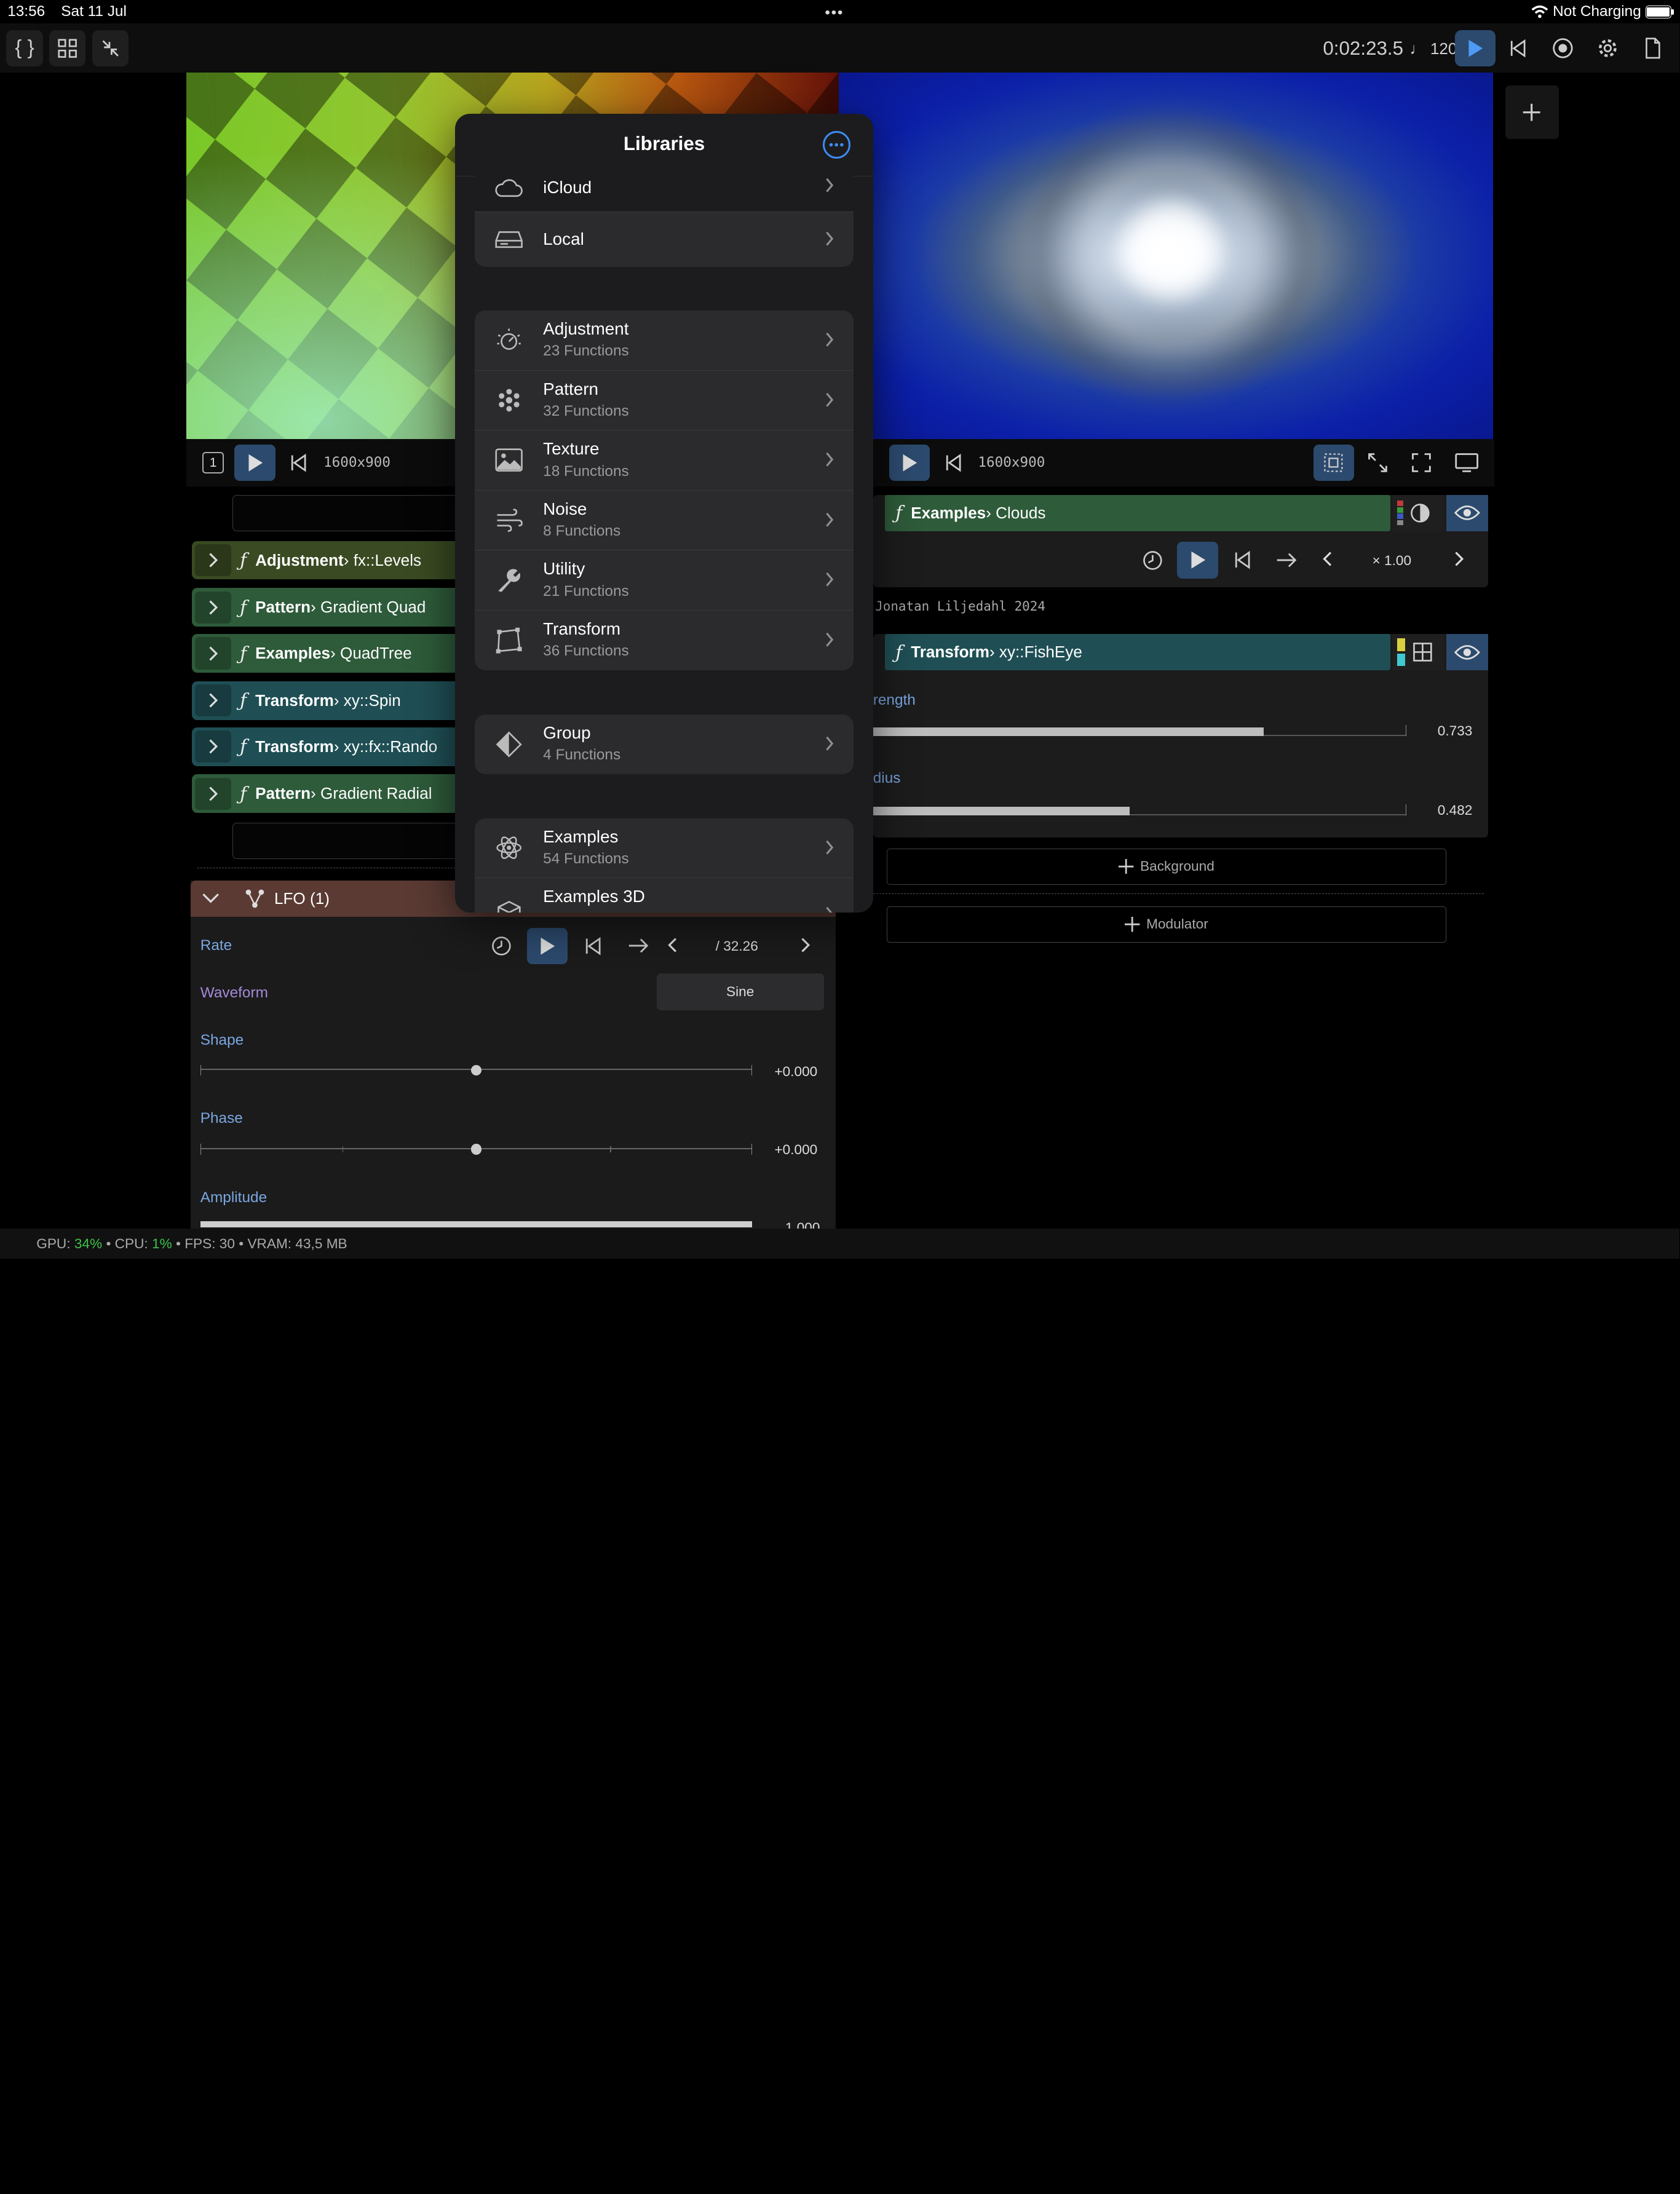  What do you see at coordinates (1467, 652) in the screenshot?
I see `fisheye-visibility-toggle` at bounding box center [1467, 652].